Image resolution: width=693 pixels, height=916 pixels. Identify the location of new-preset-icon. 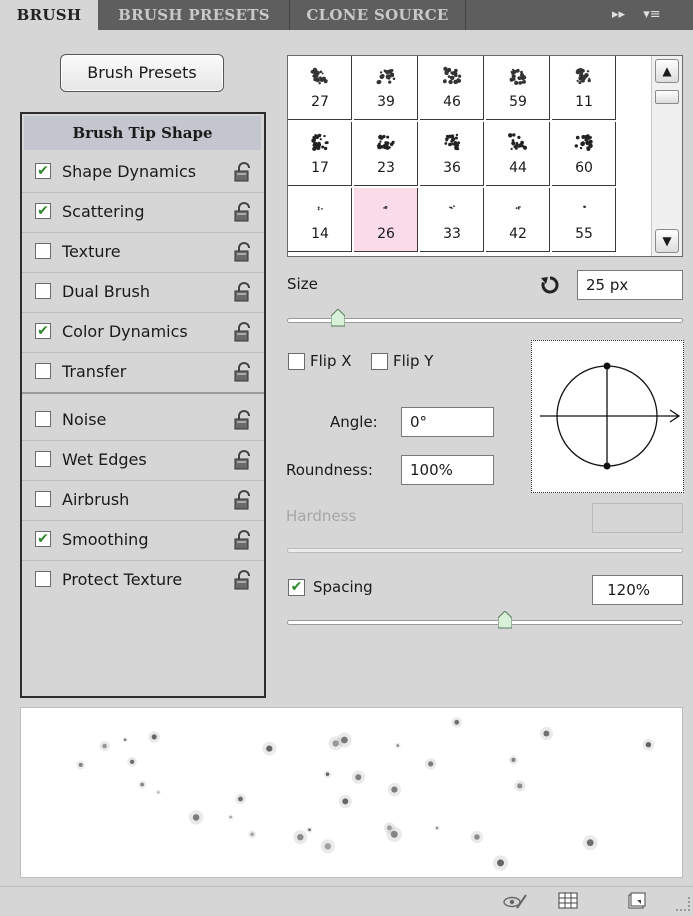
(636, 901).